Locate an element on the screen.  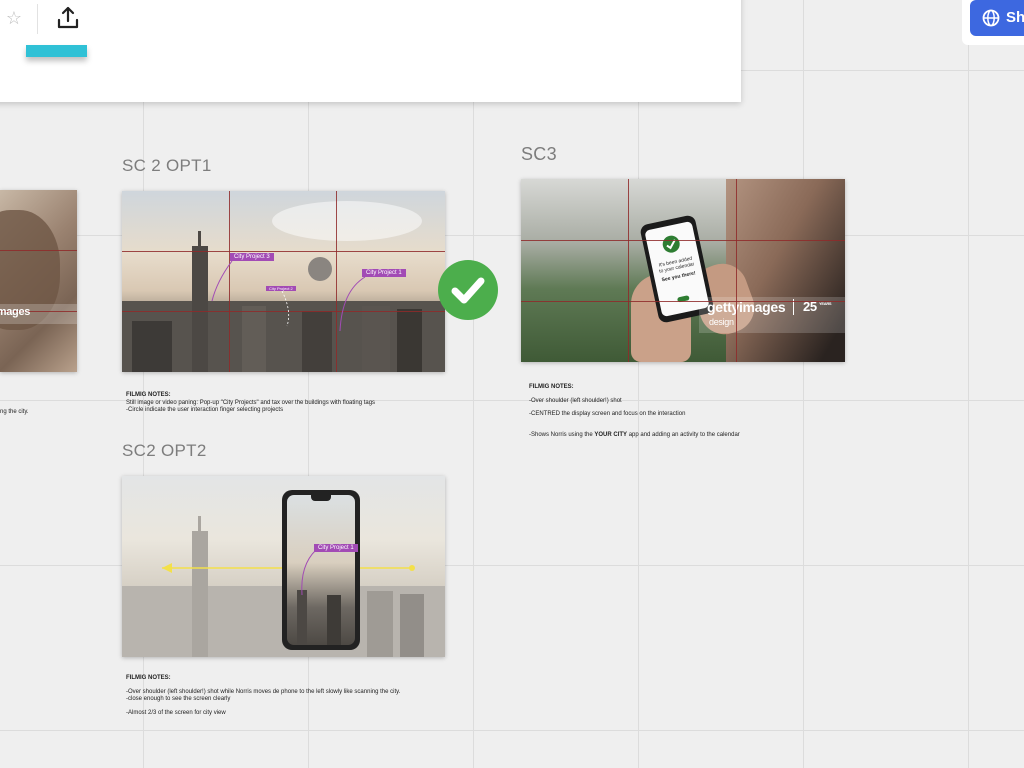
notes-line: -Over shoulder (left shoulder!) shot is located at coordinates (575, 400).